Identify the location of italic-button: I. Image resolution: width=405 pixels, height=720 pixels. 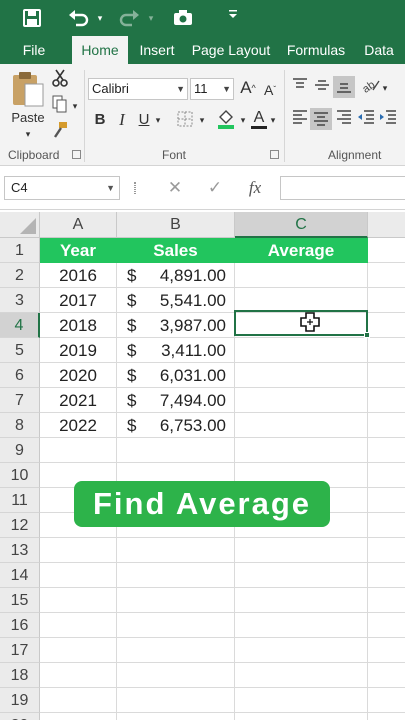
(122, 120).